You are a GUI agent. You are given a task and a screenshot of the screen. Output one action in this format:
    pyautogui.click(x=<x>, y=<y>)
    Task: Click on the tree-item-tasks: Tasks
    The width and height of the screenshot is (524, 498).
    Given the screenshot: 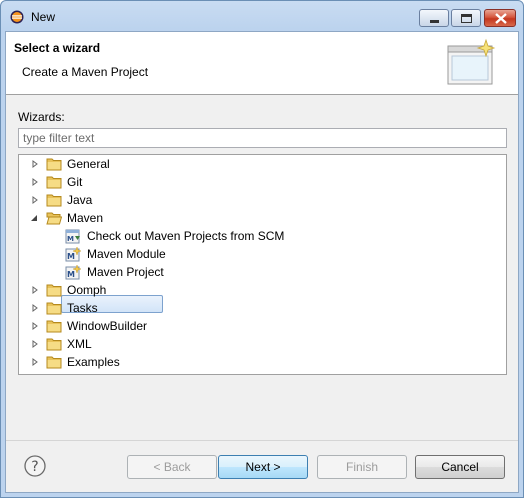 What is the action you would take?
    pyautogui.click(x=259, y=308)
    